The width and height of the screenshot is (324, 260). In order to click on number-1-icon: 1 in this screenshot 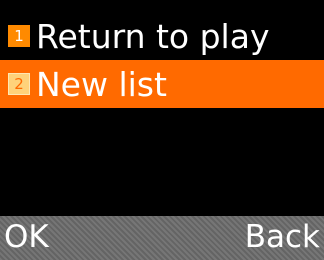, I will do `click(19, 36)`.